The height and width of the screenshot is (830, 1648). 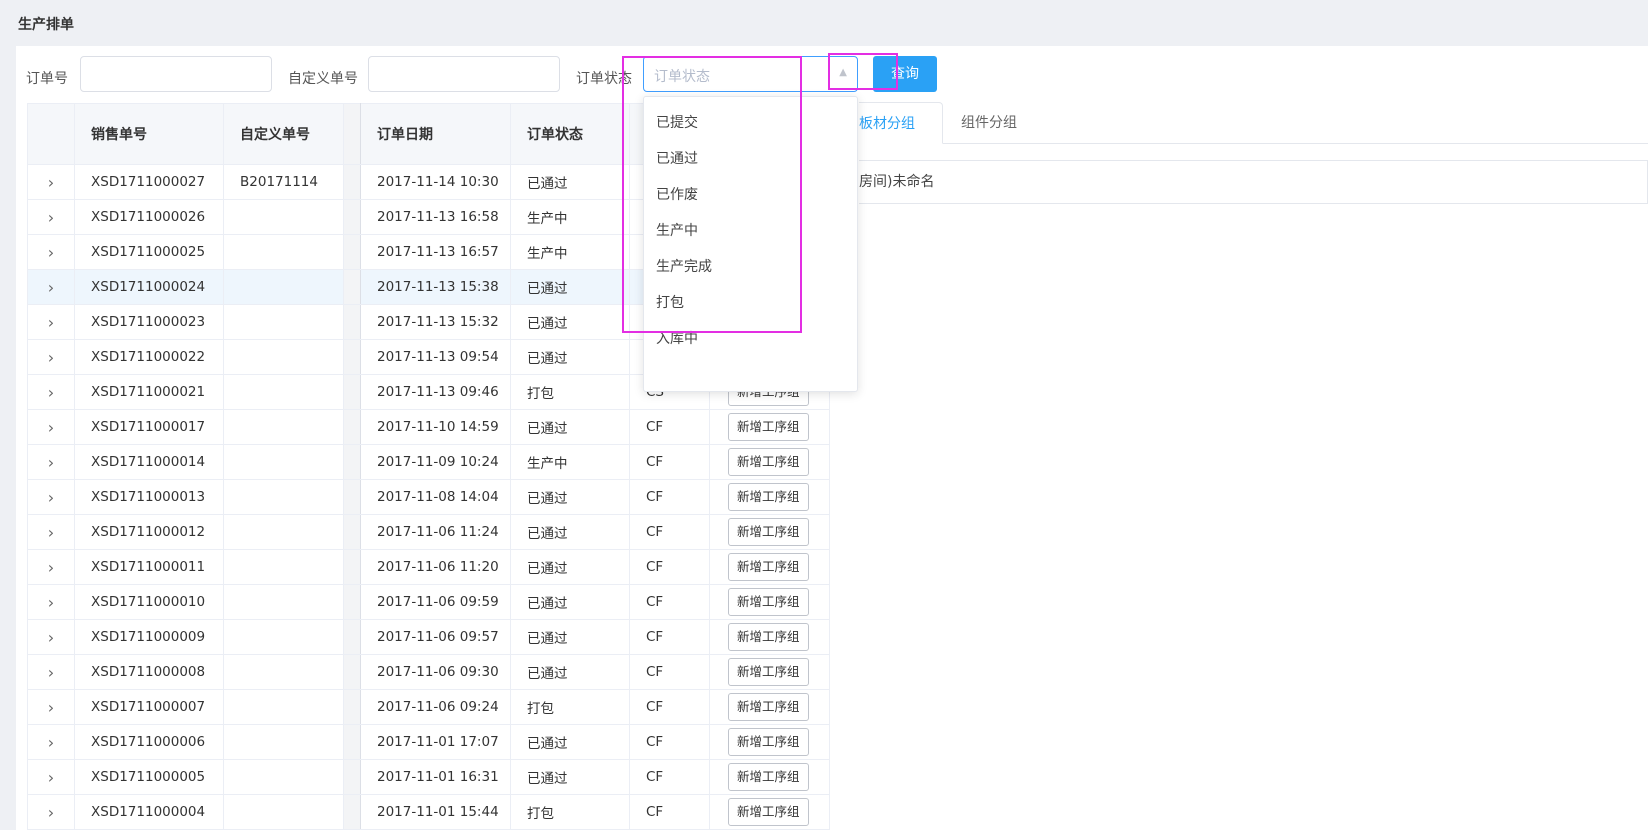 I want to click on status-dropdown: 已提交 已通过 已作废 生产中 生产完成 打包 入库中, so click(x=750, y=244).